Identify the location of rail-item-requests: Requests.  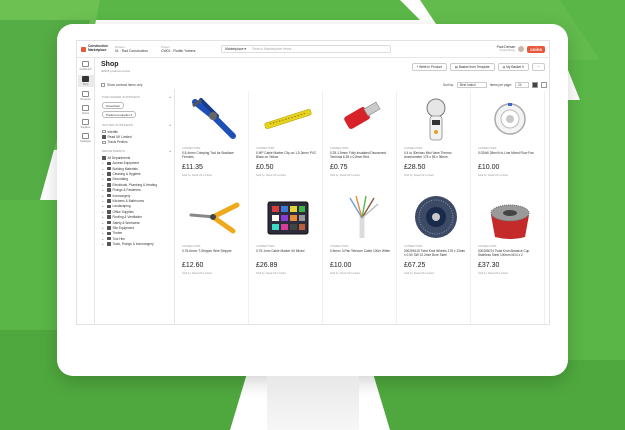
(85, 96).